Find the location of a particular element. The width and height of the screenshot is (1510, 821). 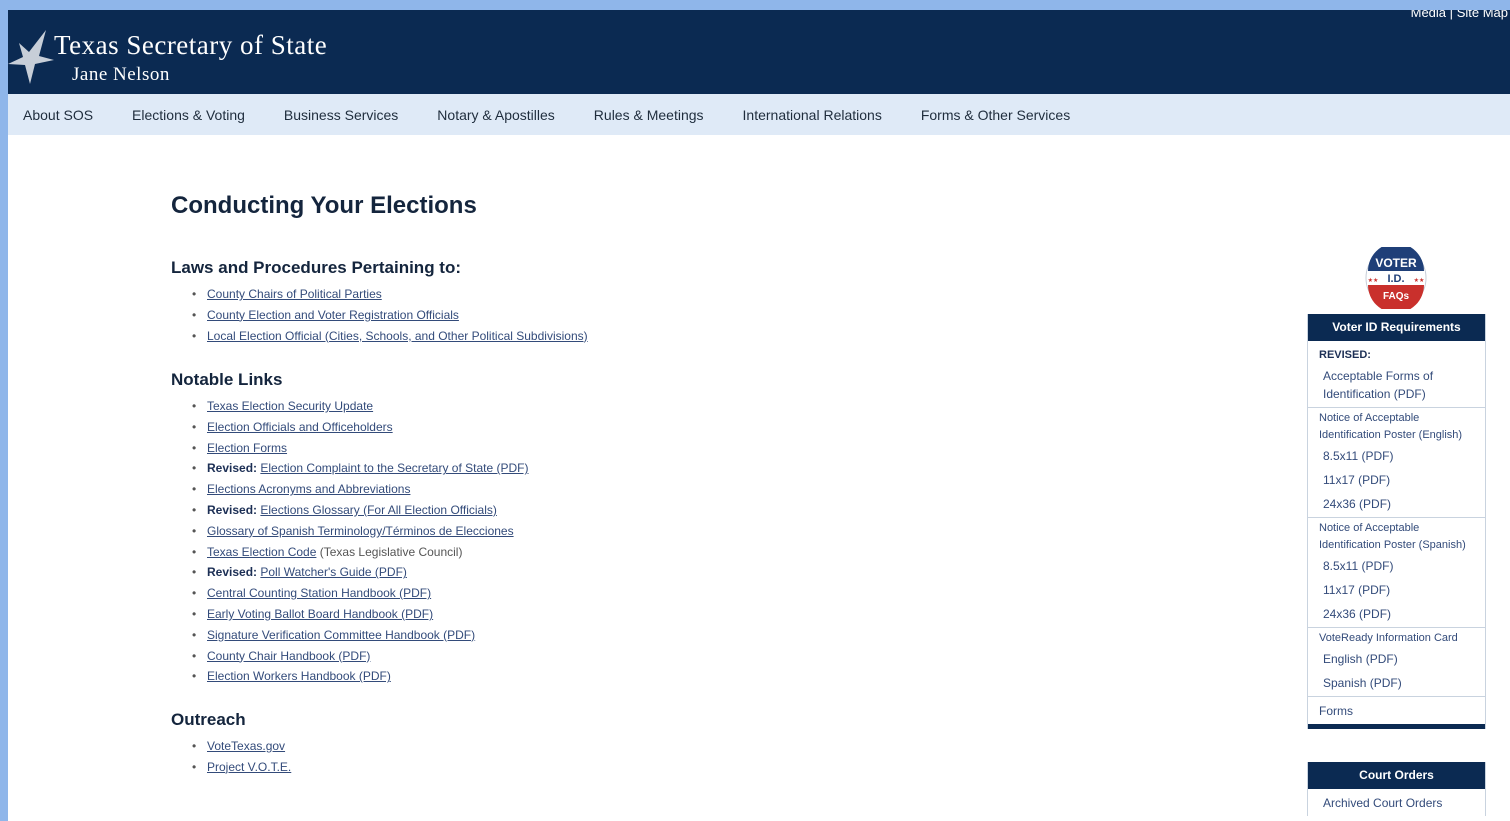

voter-id-heading: Voter ID Requirements is located at coordinates (1396, 327).